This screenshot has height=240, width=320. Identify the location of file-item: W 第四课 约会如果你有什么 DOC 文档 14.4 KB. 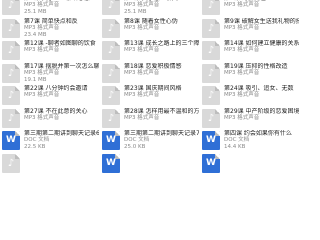
(250, 140).